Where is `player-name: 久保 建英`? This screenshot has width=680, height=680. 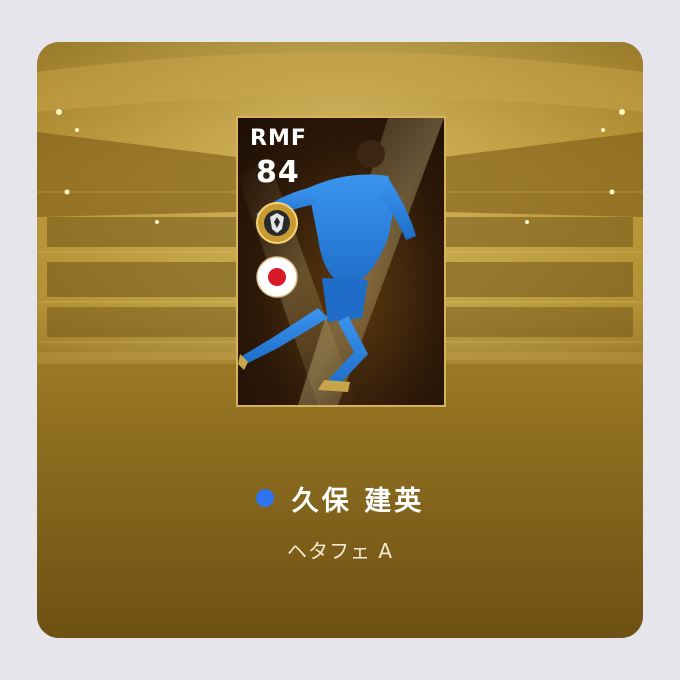 player-name: 久保 建英 is located at coordinates (358, 501).